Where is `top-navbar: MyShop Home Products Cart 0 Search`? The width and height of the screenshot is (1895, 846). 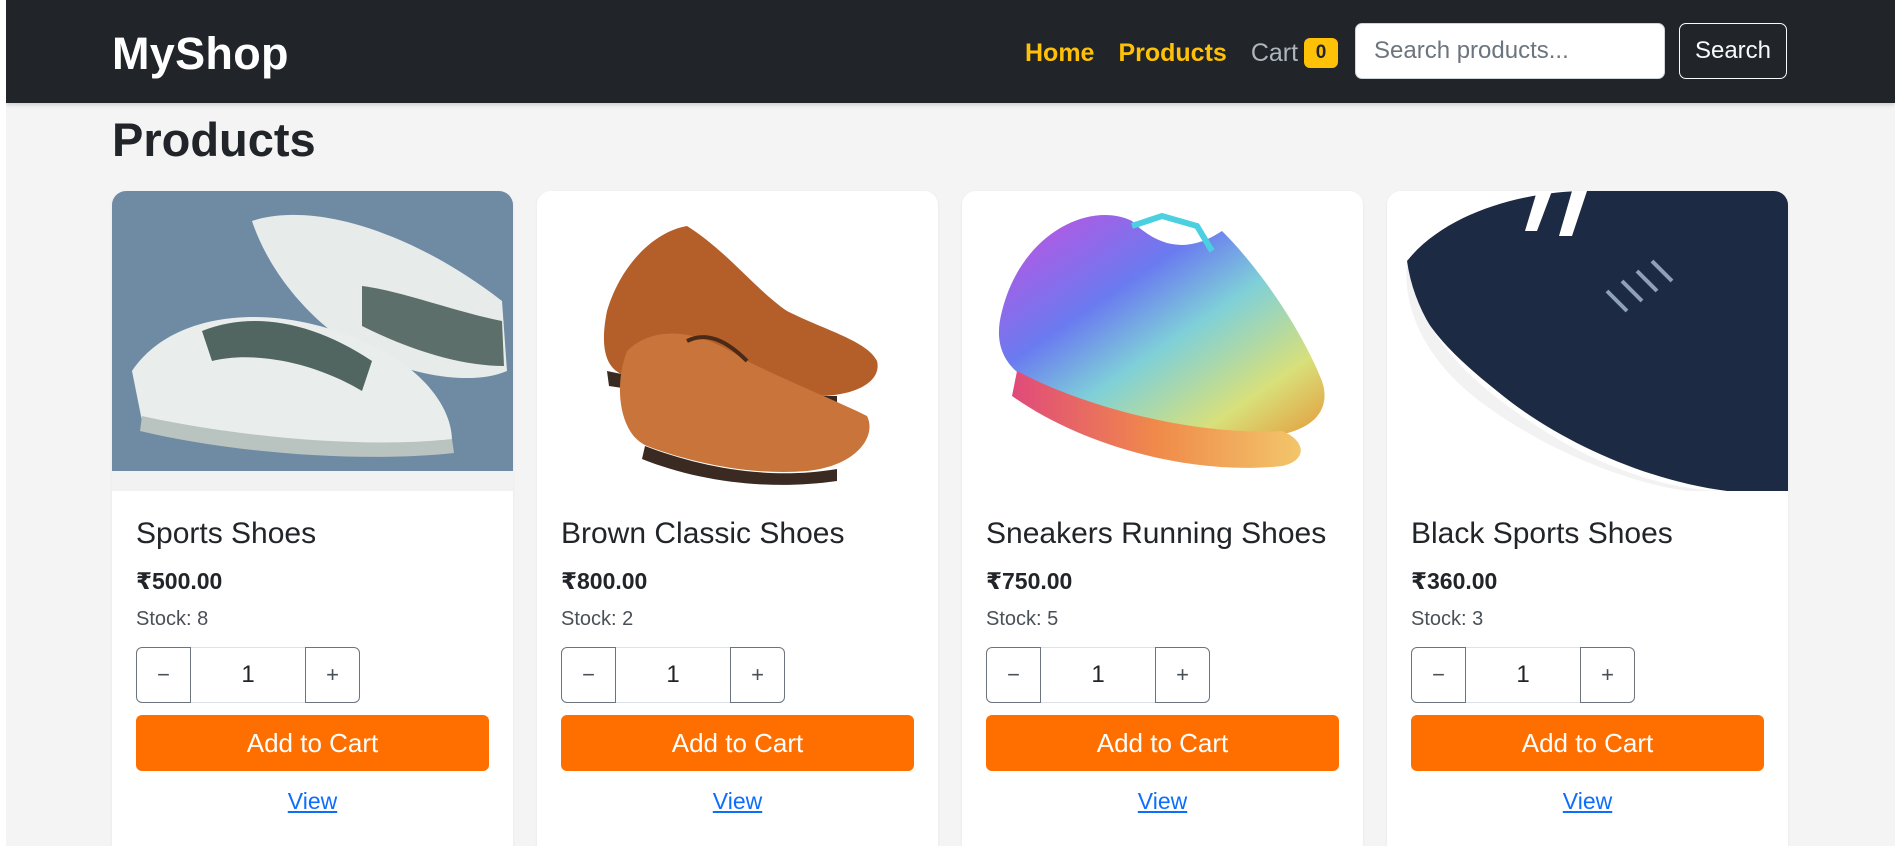 top-navbar: MyShop Home Products Cart 0 Search is located at coordinates (950, 51).